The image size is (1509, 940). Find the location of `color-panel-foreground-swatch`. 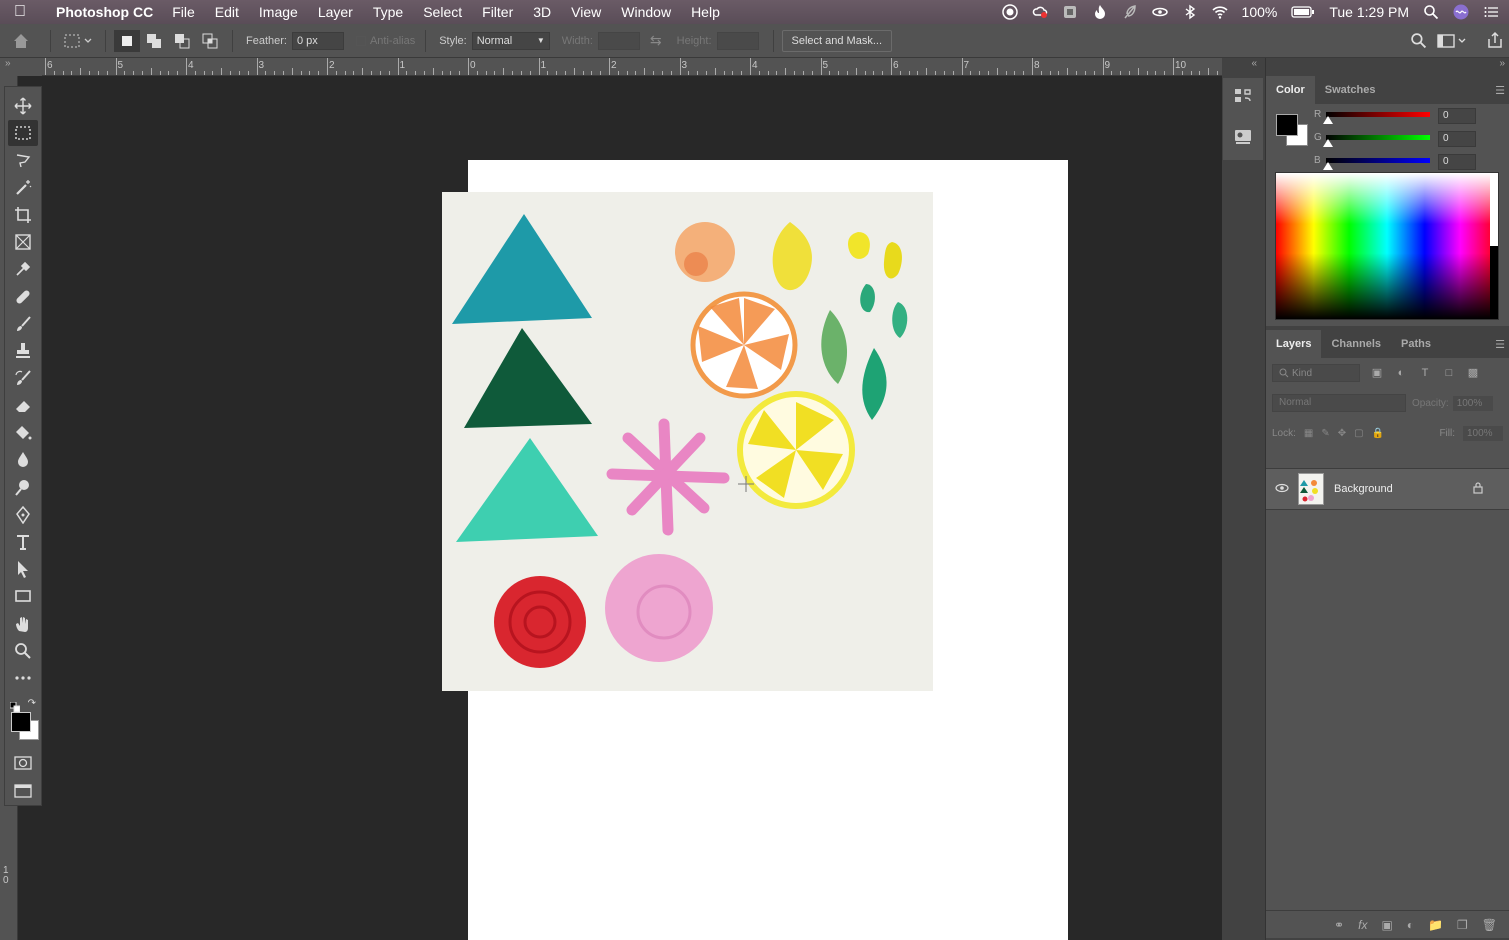

color-panel-foreground-swatch is located at coordinates (1287, 125).